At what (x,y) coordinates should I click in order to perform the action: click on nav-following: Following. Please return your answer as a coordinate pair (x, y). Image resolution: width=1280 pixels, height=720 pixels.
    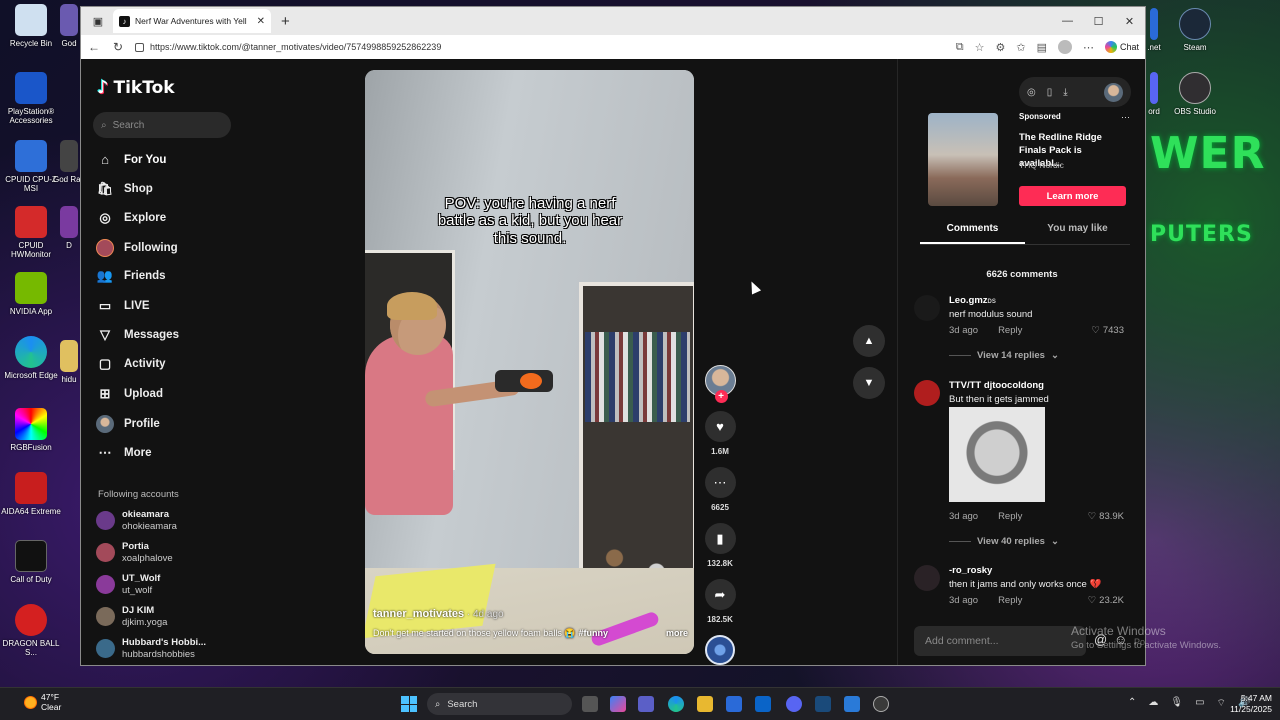
    Looking at the image, I should click on (137, 248).